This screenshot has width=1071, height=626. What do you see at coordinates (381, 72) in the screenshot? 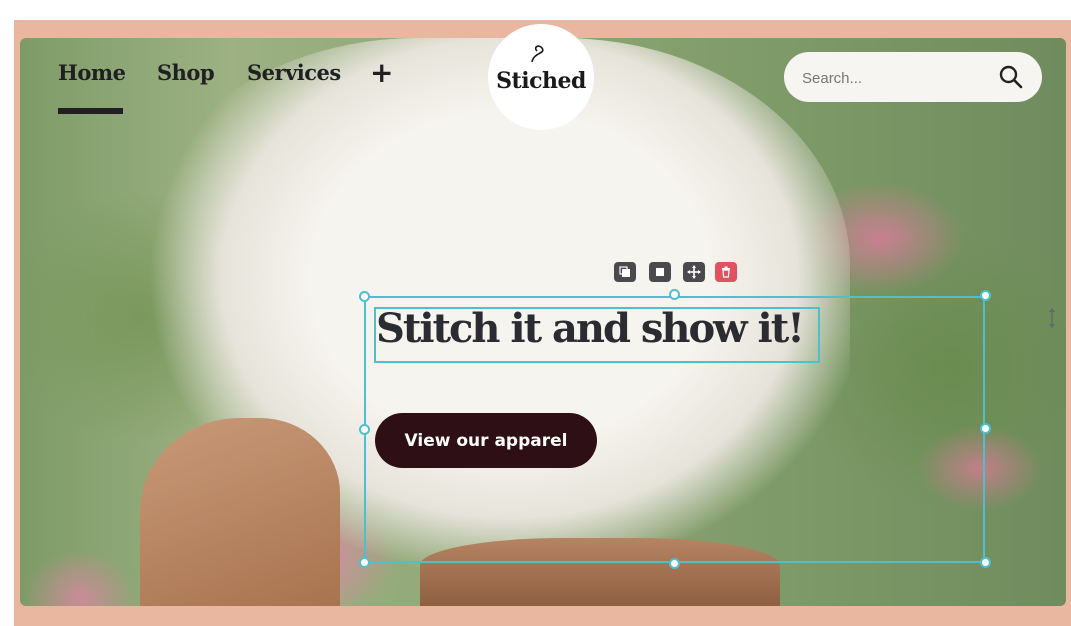
I see `plus-icon: +` at bounding box center [381, 72].